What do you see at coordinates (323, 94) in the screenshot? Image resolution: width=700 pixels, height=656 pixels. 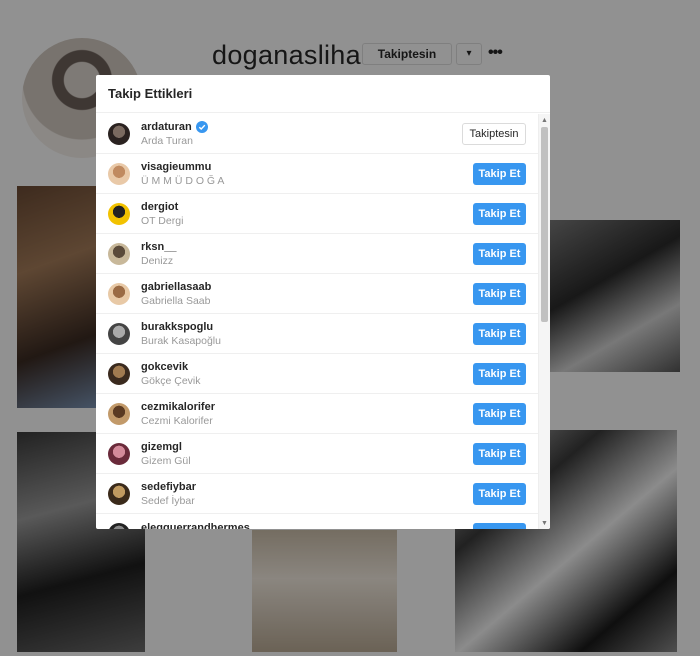 I see `modal-header: Takip Ettikleri` at bounding box center [323, 94].